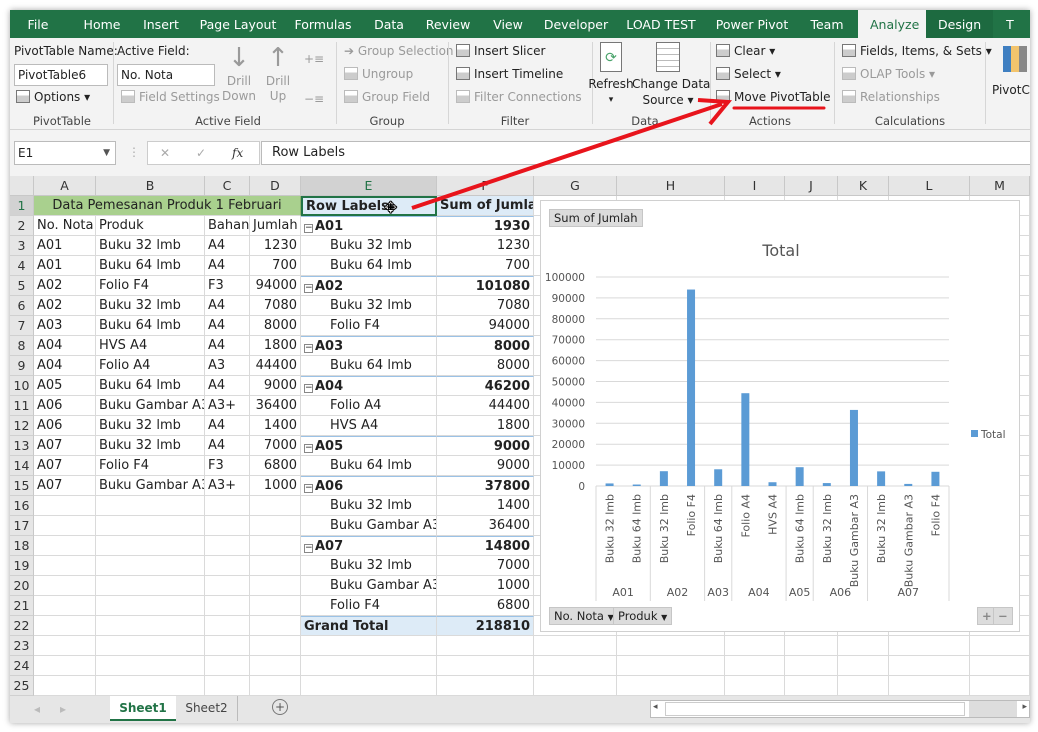 The height and width of the screenshot is (732, 1038). I want to click on source-title-cell: Data Pemesanan Produk 1 Februari, so click(167, 206).